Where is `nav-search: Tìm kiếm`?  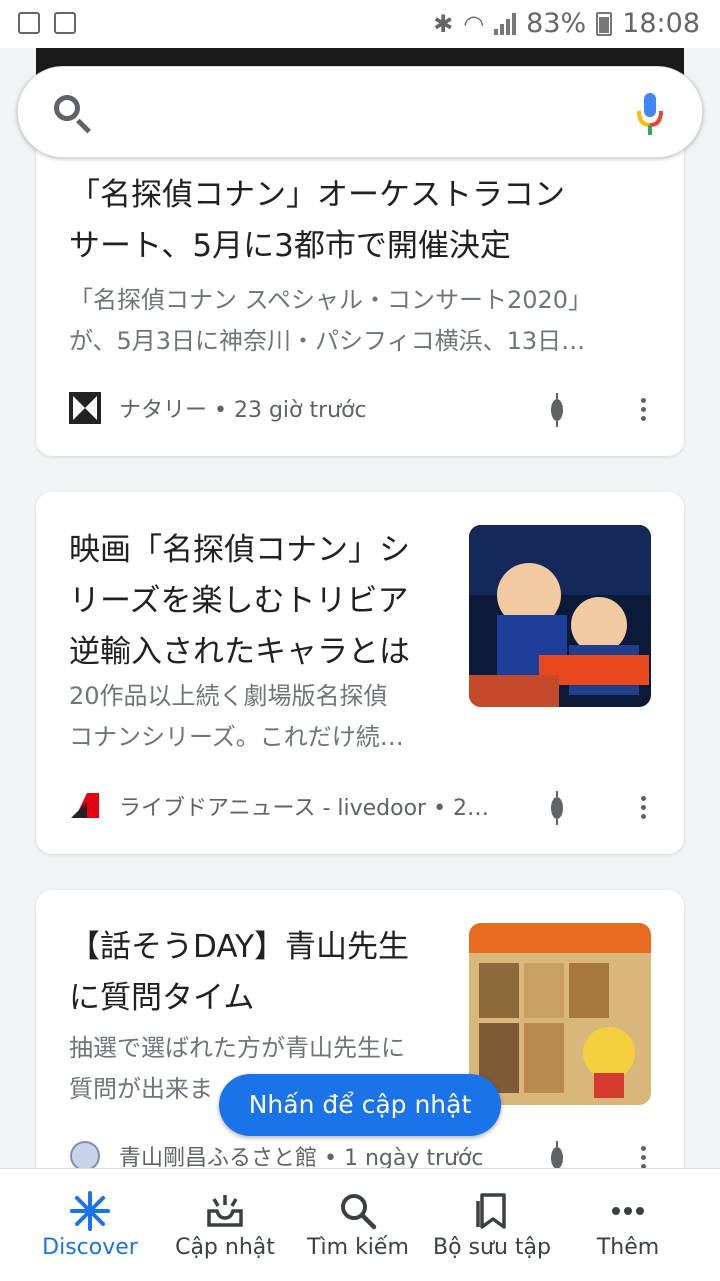 nav-search: Tìm kiếm is located at coordinates (358, 1225).